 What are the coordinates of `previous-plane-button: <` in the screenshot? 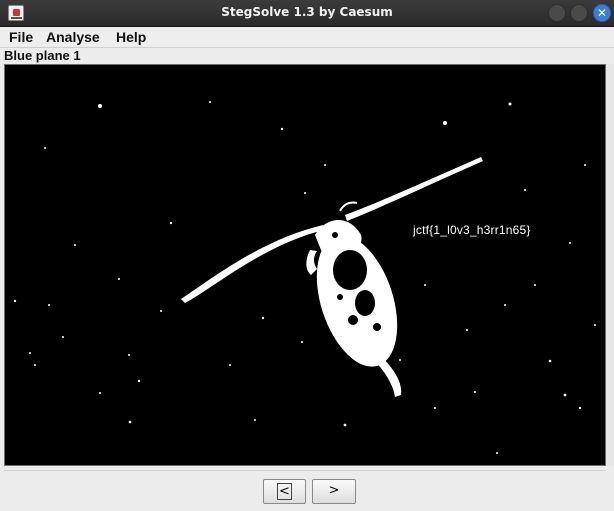 It's located at (284, 491).